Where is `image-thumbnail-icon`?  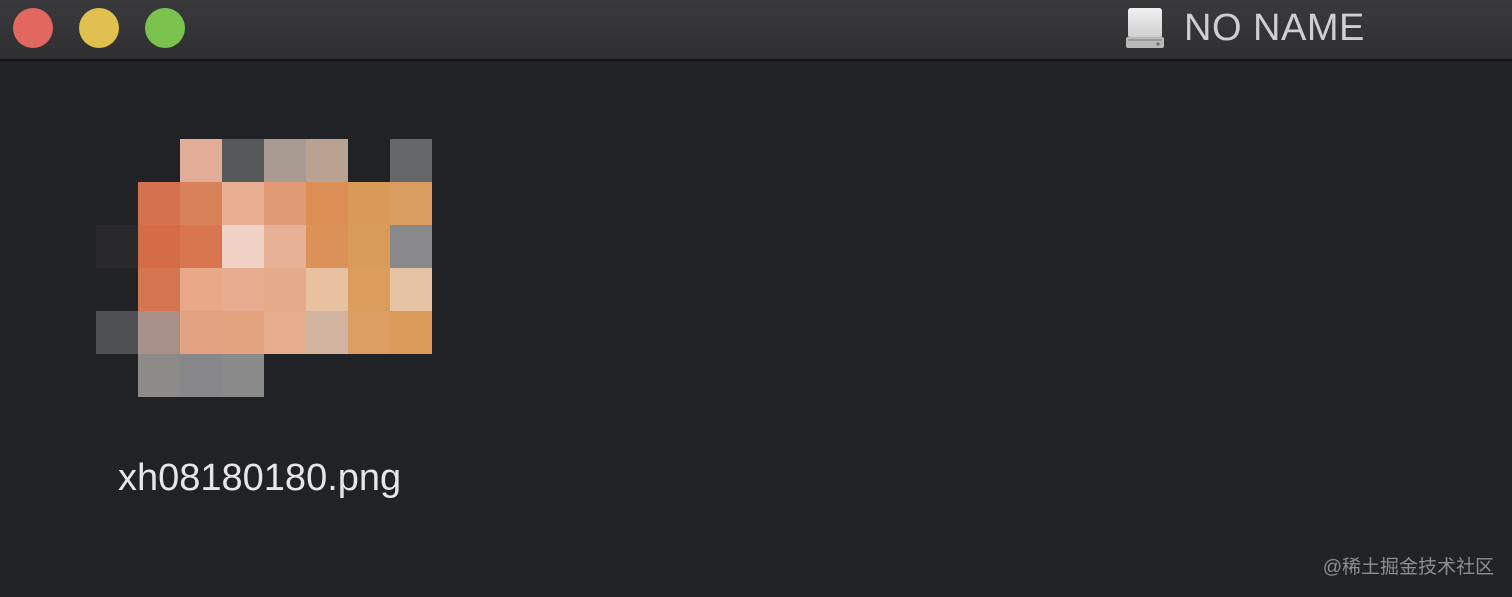
image-thumbnail-icon is located at coordinates (266, 268).